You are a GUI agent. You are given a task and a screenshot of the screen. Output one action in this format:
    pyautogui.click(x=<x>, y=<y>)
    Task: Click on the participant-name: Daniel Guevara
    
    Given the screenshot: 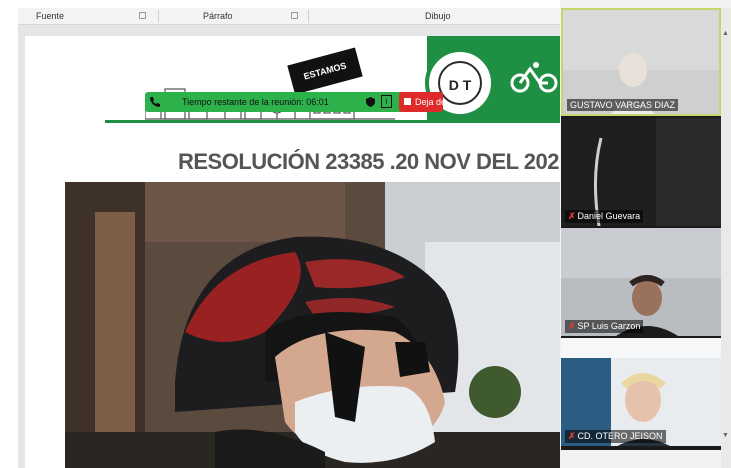 What is the action you would take?
    pyautogui.click(x=609, y=216)
    